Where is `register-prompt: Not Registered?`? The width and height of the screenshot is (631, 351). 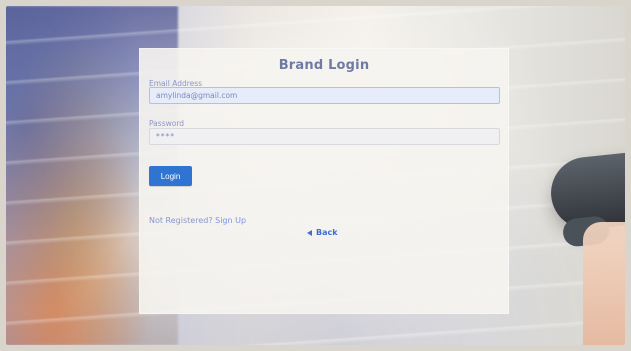 register-prompt: Not Registered? is located at coordinates (181, 220).